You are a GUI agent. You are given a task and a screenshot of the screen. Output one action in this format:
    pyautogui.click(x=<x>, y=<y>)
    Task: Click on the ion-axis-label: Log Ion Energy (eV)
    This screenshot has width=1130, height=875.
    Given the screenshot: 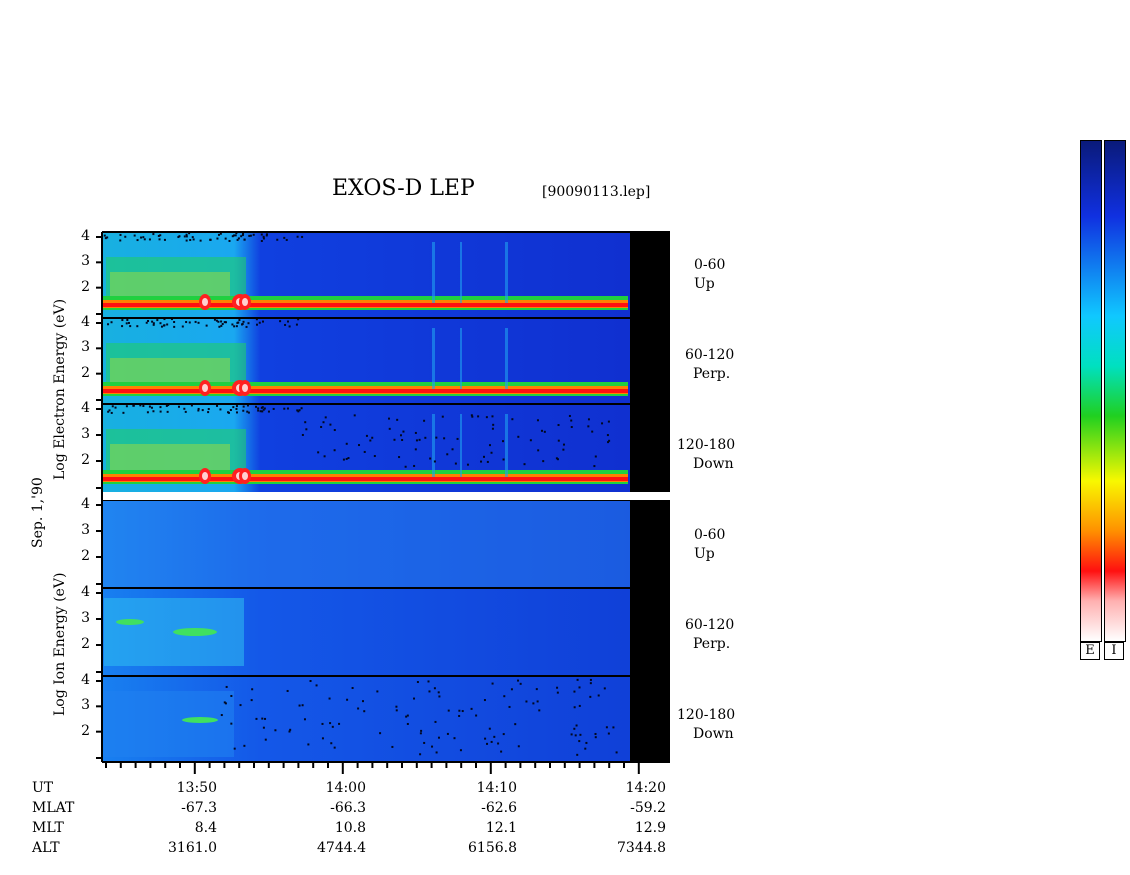 What is the action you would take?
    pyautogui.click(x=60, y=644)
    